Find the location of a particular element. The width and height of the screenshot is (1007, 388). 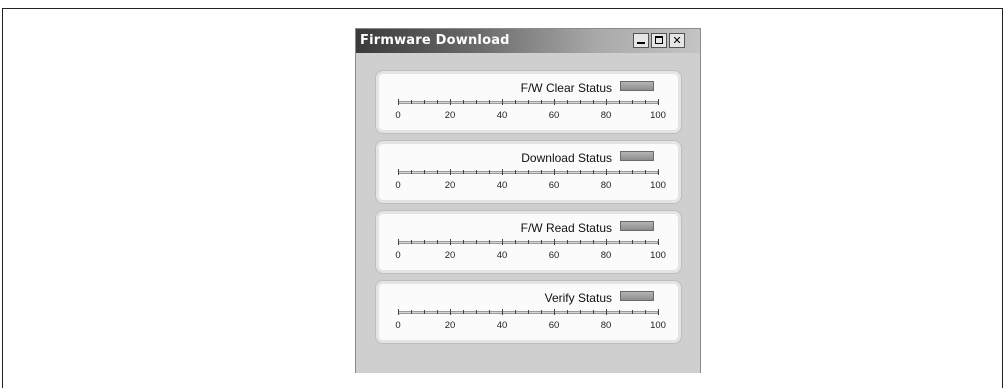

status-panel: Download Status 0 20 40 60 80 100 is located at coordinates (528, 172).